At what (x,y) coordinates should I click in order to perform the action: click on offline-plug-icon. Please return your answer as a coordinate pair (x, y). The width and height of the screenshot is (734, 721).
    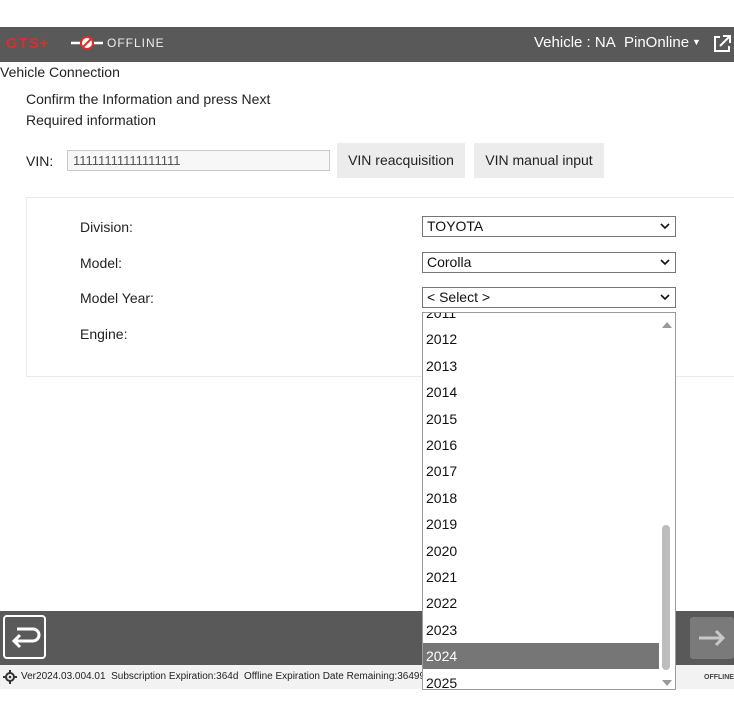
    Looking at the image, I should click on (87, 43).